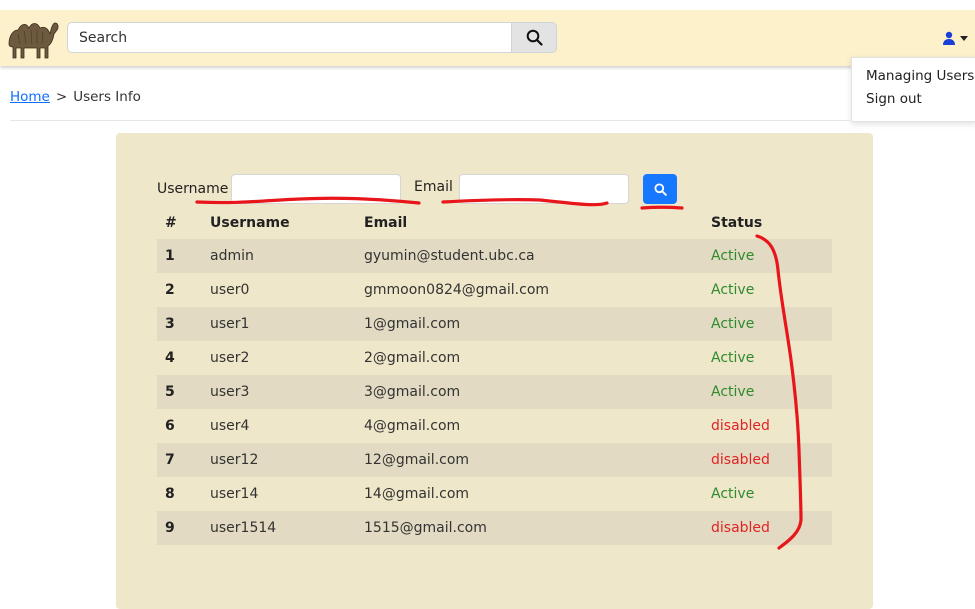 The width and height of the screenshot is (975, 609). Describe the element at coordinates (529, 324) in the screenshot. I see `cell-email: 1@gmail.com` at that location.